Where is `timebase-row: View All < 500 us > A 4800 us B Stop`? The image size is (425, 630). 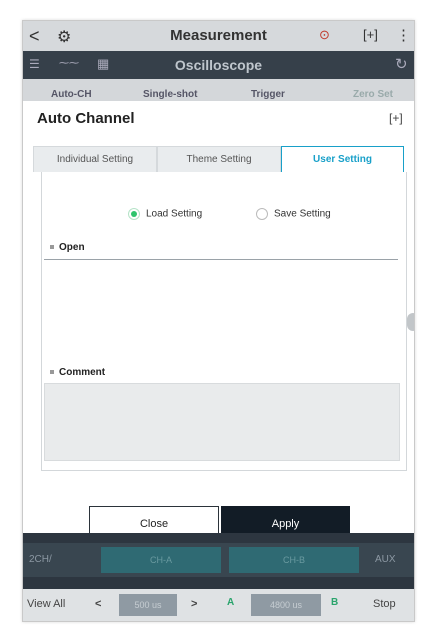 timebase-row: View All < 500 us > A 4800 us B Stop is located at coordinates (218, 605).